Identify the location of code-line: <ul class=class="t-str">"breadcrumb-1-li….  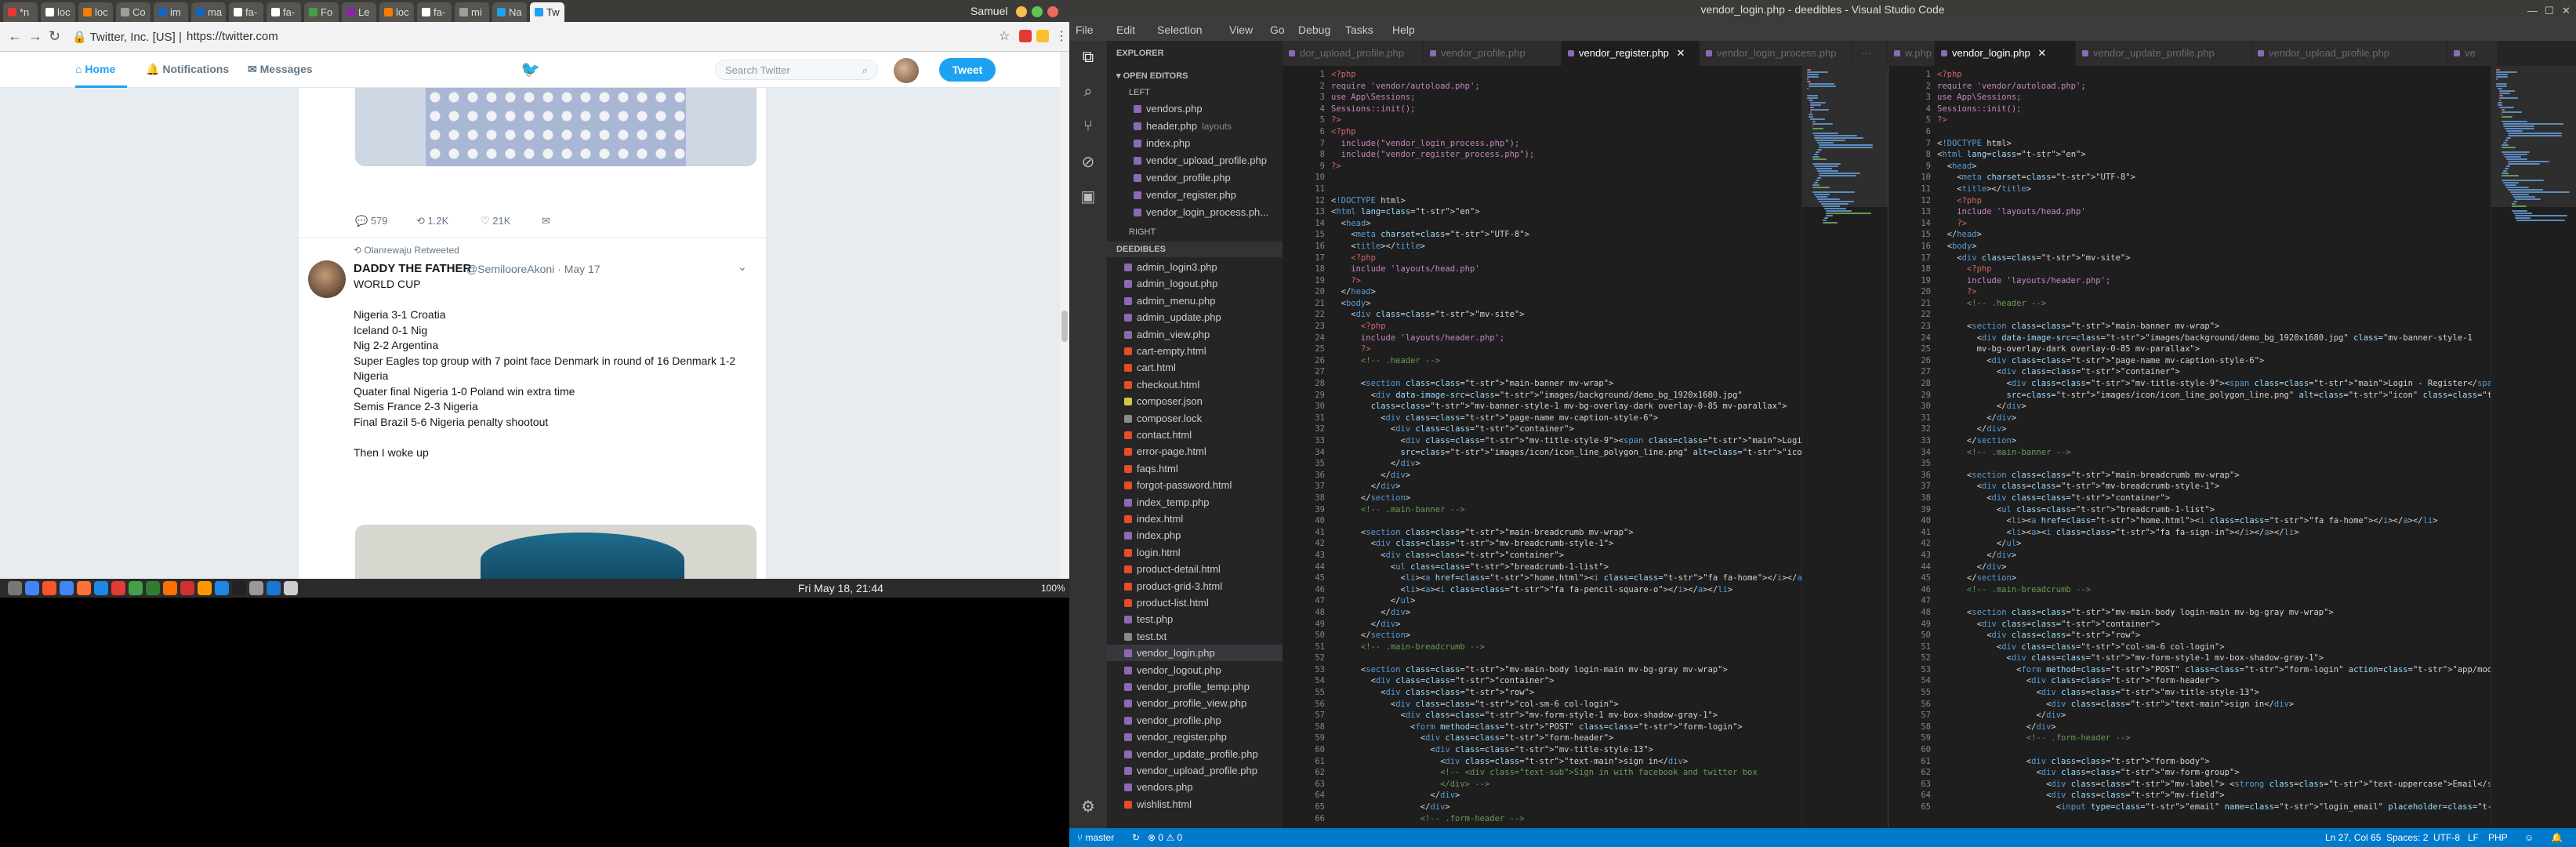
(2257, 510).